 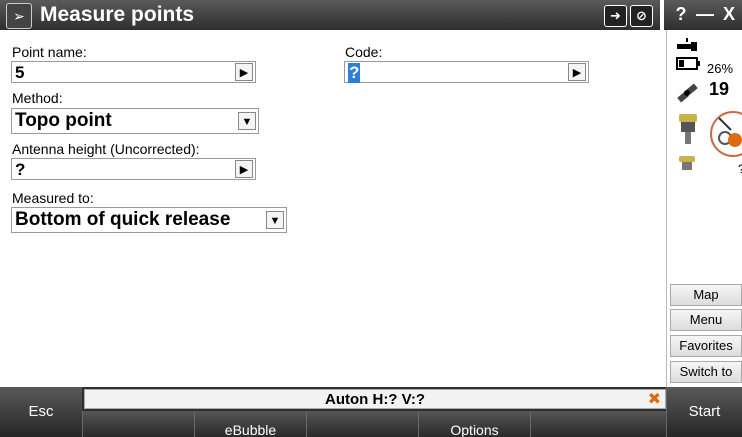 What do you see at coordinates (687, 44) in the screenshot?
I see `power-plug-icon` at bounding box center [687, 44].